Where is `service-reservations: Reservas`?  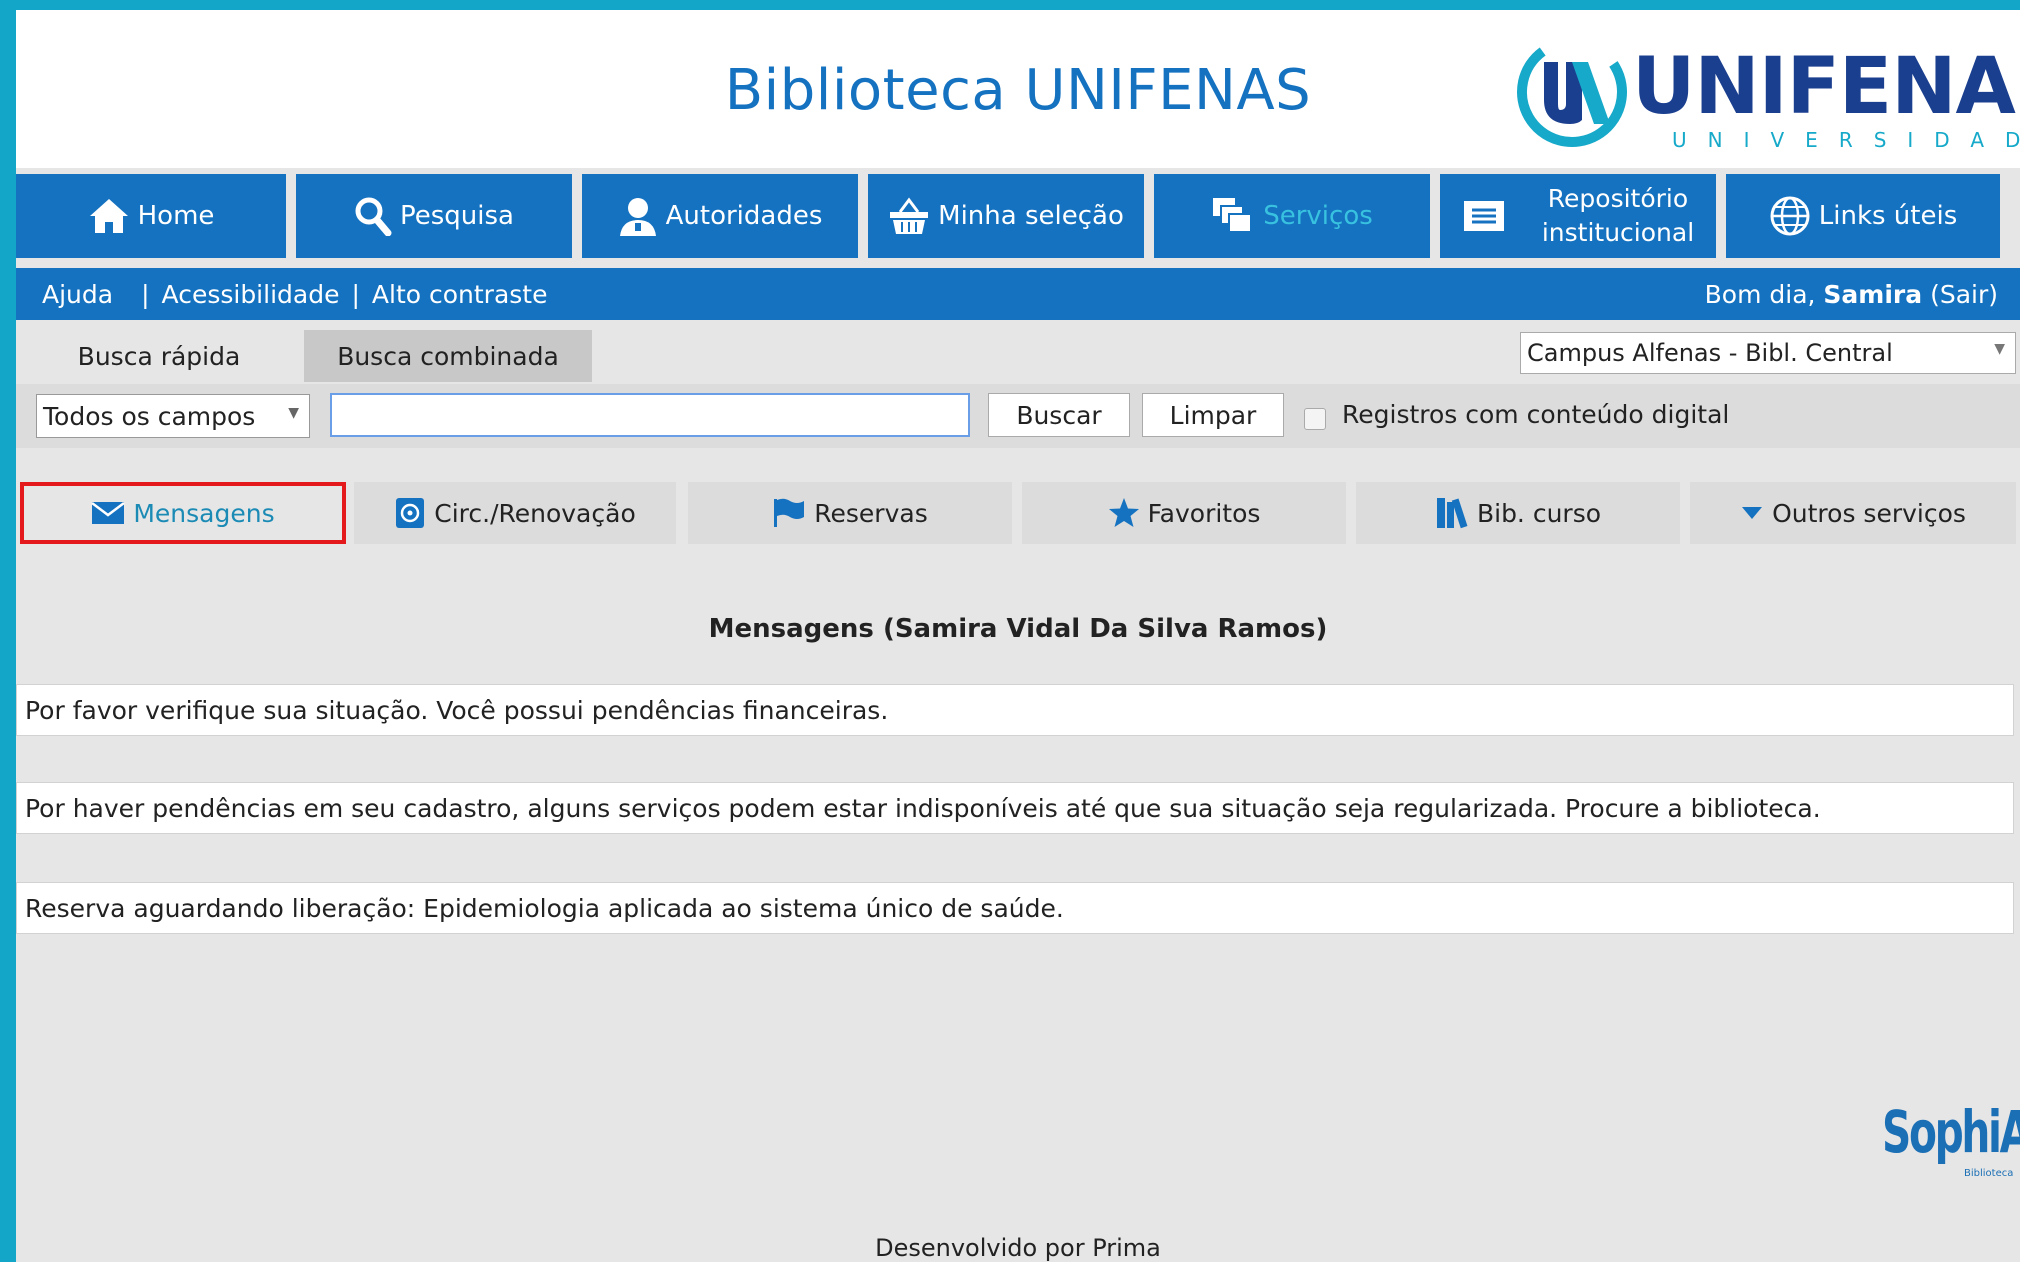 service-reservations: Reservas is located at coordinates (850, 513).